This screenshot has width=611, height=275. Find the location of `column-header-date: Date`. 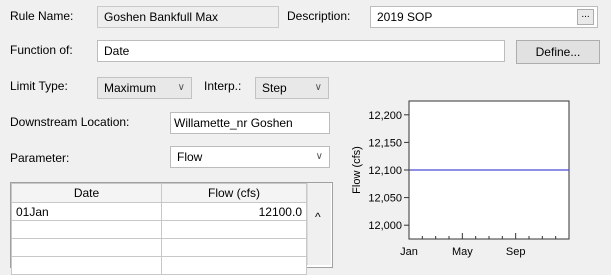

column-header-date: Date is located at coordinates (86, 193).